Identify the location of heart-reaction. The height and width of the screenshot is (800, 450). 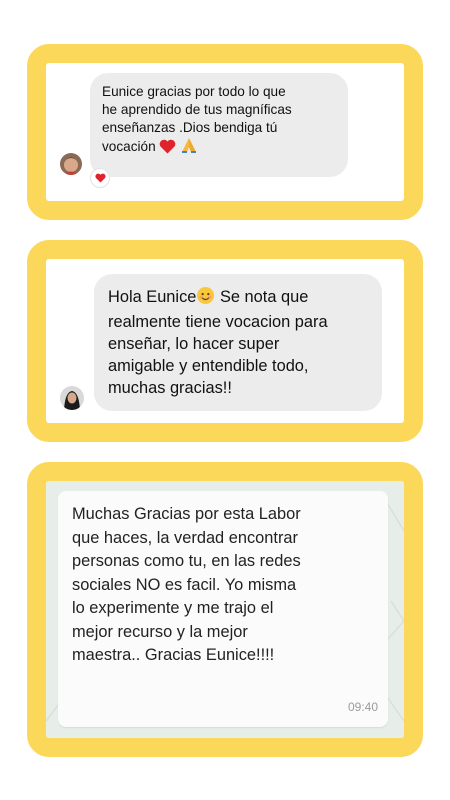
(100, 178).